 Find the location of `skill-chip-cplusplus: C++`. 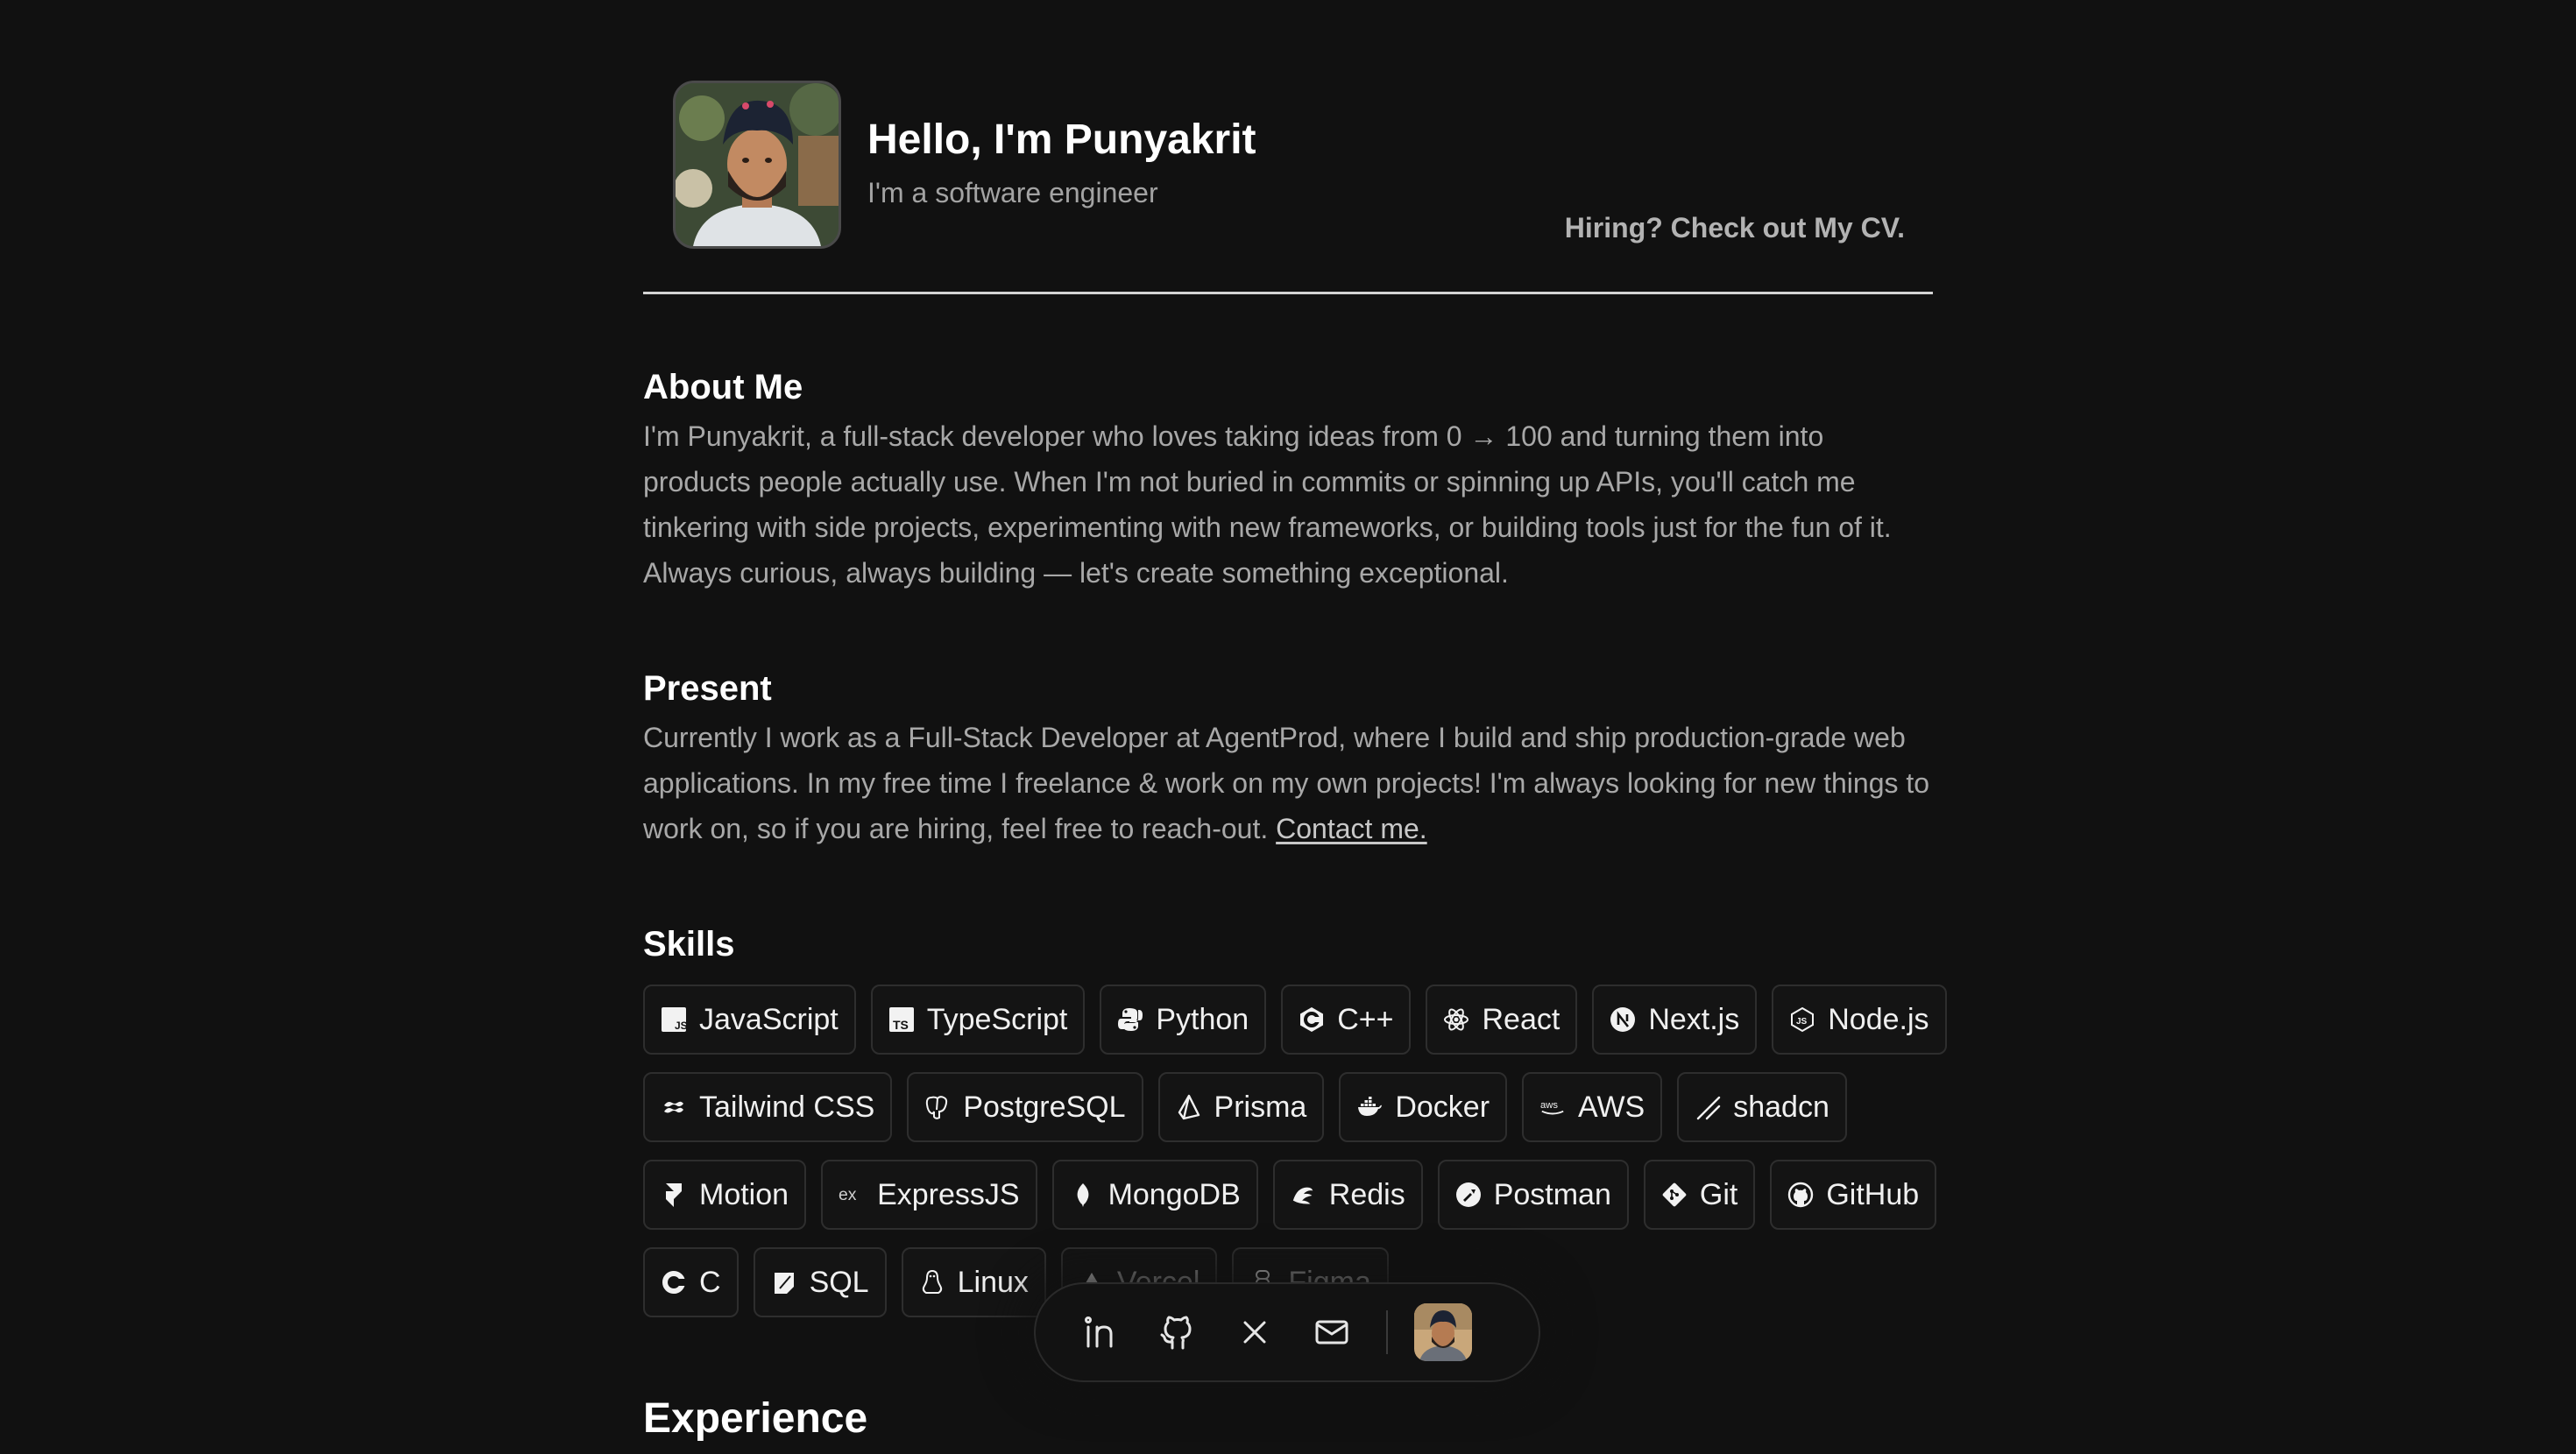

skill-chip-cplusplus: C++ is located at coordinates (1346, 1020).